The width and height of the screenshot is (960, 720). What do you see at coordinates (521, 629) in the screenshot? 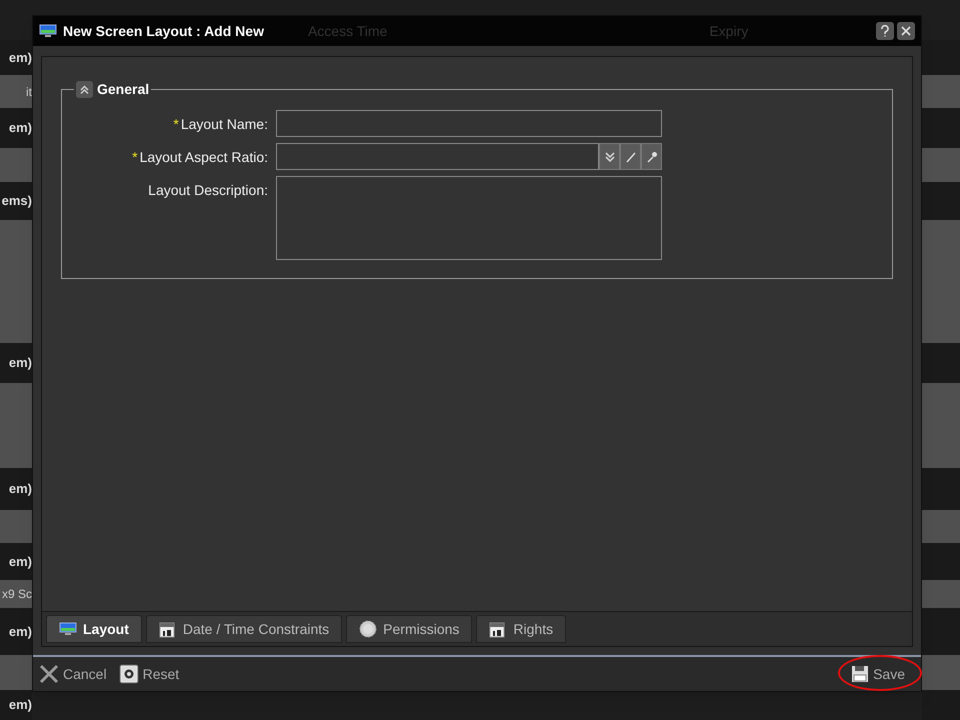
I see `tab: Rights` at bounding box center [521, 629].